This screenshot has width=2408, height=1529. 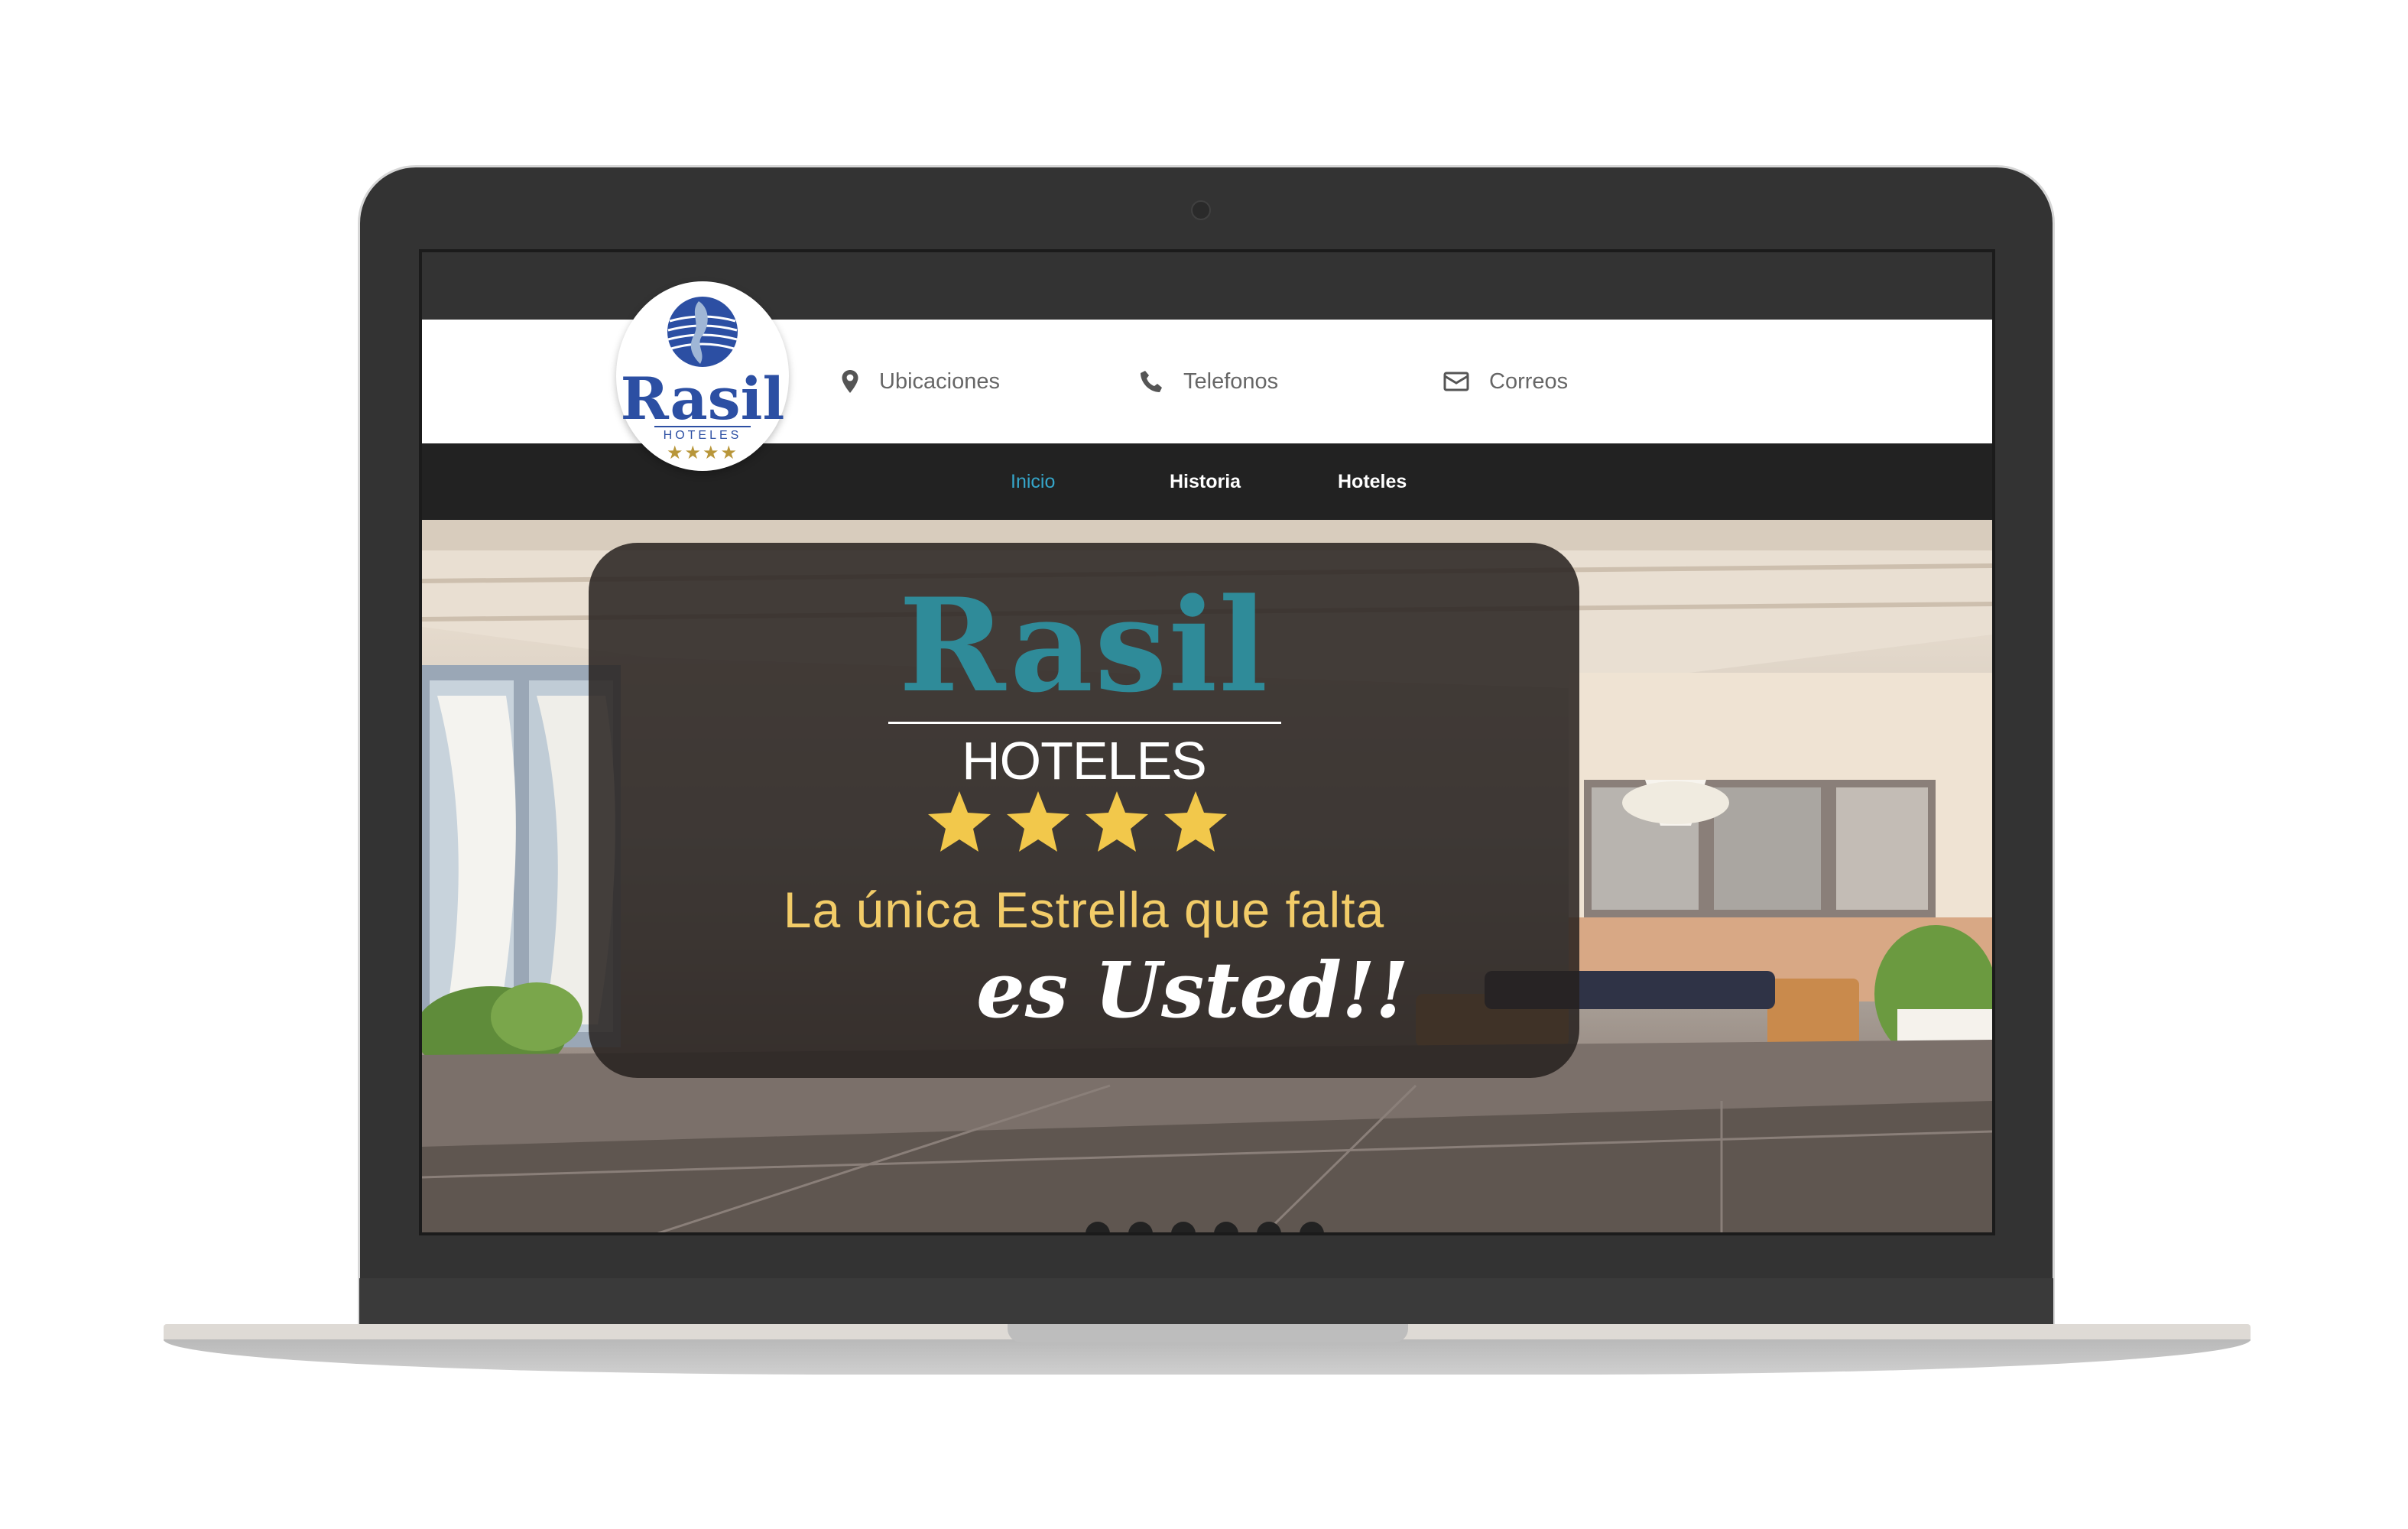 What do you see at coordinates (1205, 482) in the screenshot?
I see `nav-historia: Historia` at bounding box center [1205, 482].